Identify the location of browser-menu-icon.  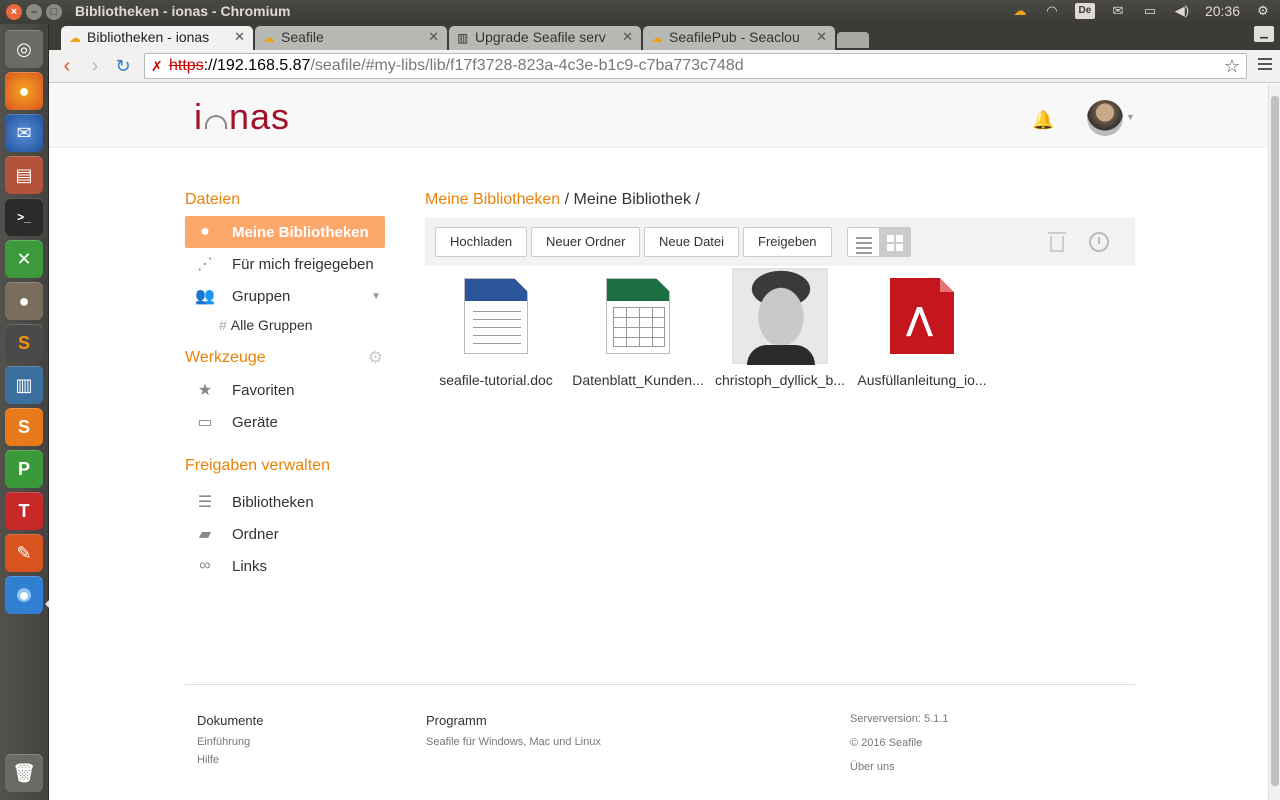
(1265, 65).